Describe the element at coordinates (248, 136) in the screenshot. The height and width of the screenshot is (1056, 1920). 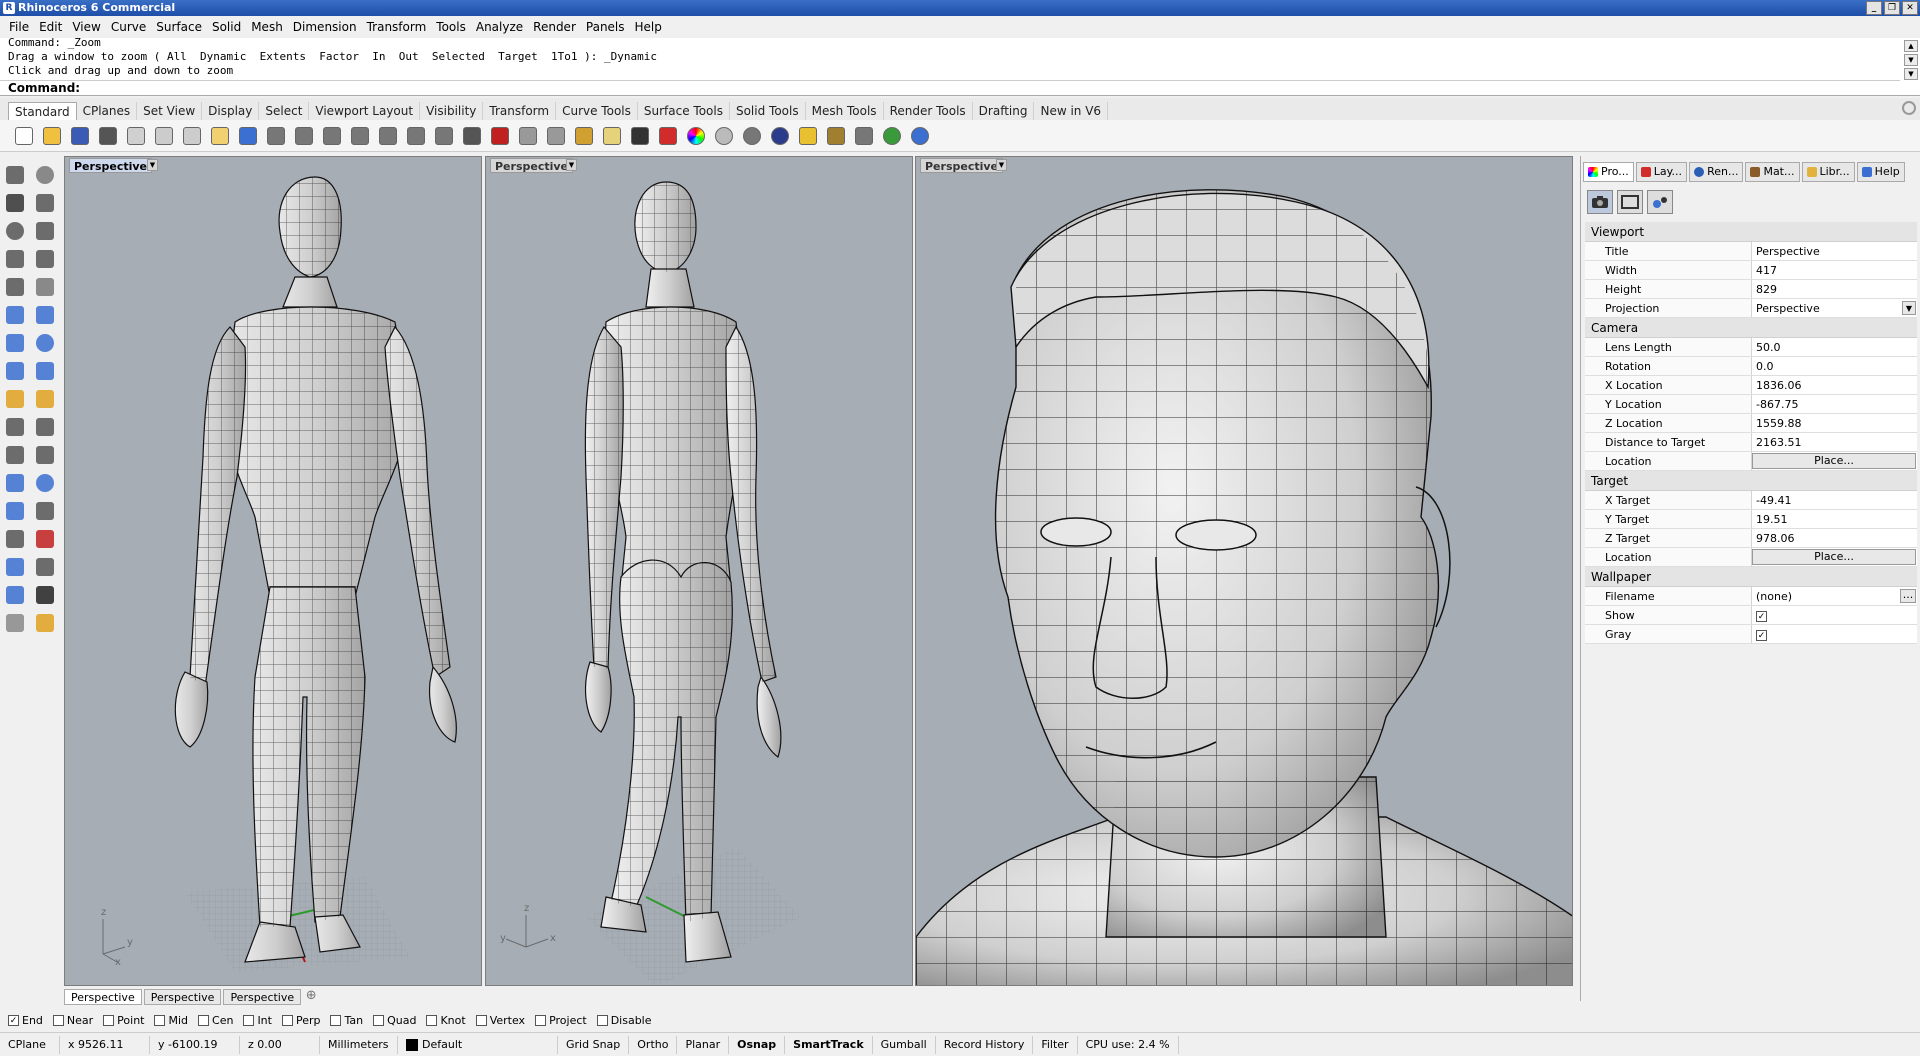
I see `undo-icon` at that location.